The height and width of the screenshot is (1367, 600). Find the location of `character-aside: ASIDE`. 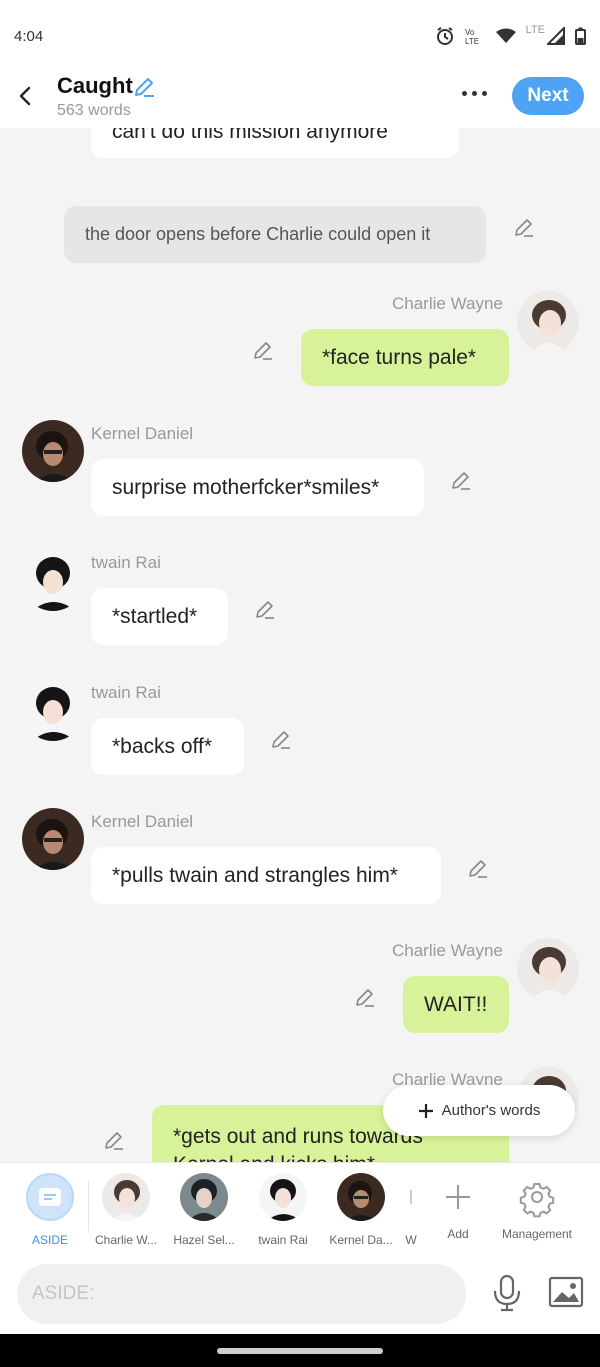

character-aside: ASIDE is located at coordinates (50, 1210).